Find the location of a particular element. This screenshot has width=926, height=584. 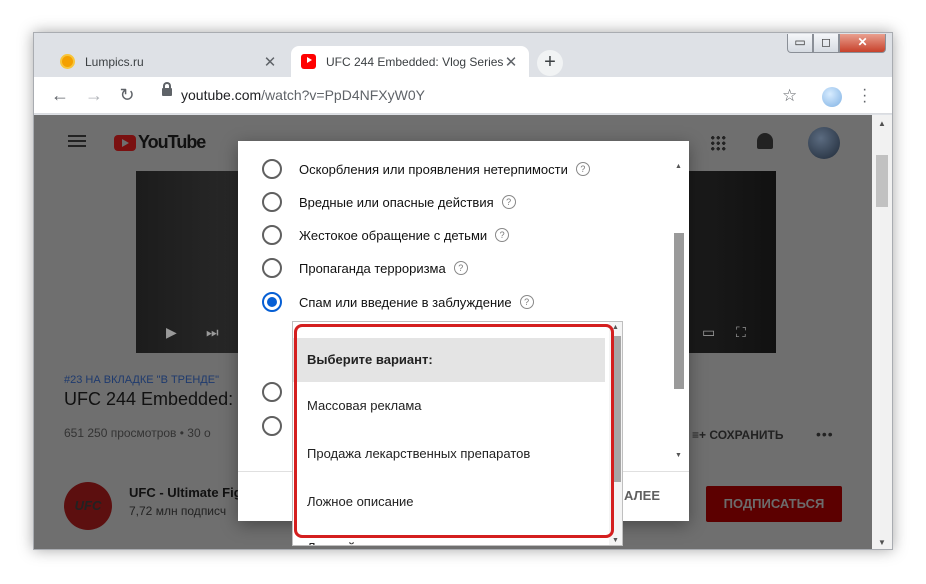

report-option: Жестокое обращение с детьми ? is located at coordinates (386, 235).